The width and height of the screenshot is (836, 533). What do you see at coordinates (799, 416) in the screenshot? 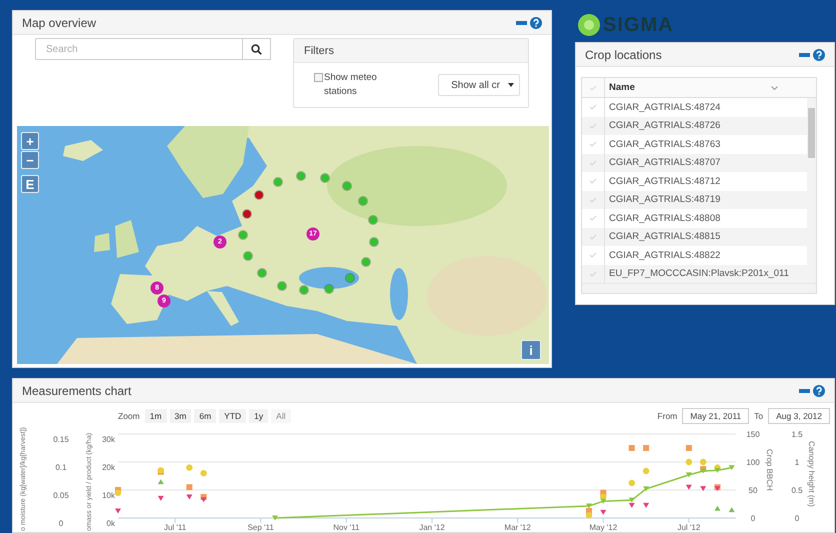
I see `to-date-field: Aug 3, 2012` at bounding box center [799, 416].